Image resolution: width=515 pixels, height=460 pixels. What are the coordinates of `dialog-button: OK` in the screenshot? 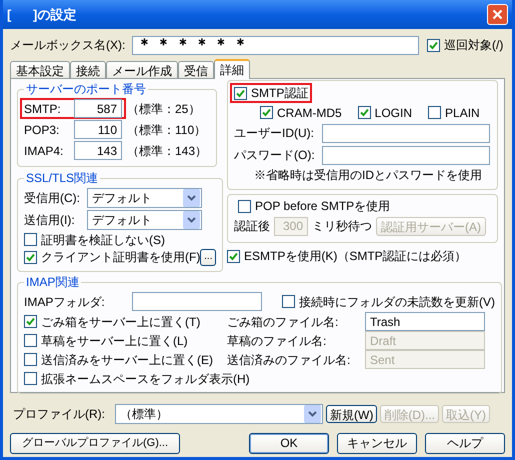 It's located at (289, 443).